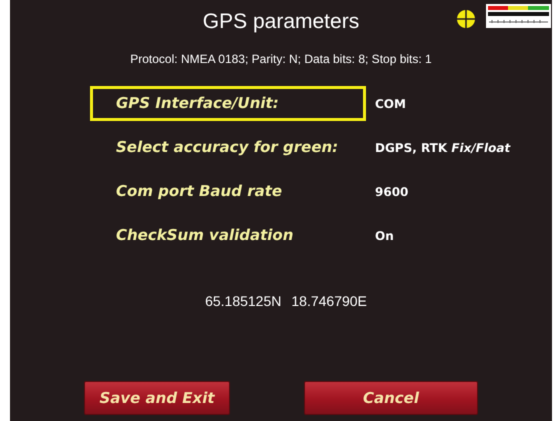  Describe the element at coordinates (281, 59) in the screenshot. I see `protocol-text: Protocol: NMEA 0183; Parity: N; Data bits: 8; Stop bits: 1` at that location.